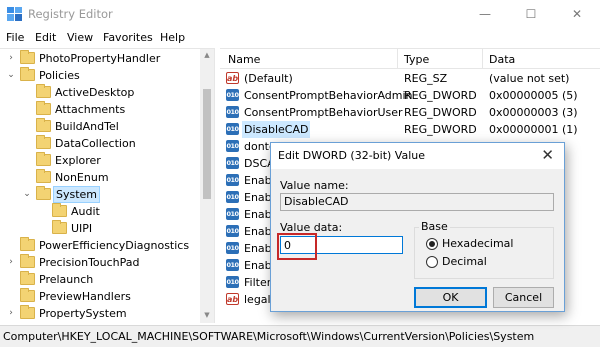 The image size is (600, 347). What do you see at coordinates (244, 59) in the screenshot?
I see `column-name: Name` at bounding box center [244, 59].